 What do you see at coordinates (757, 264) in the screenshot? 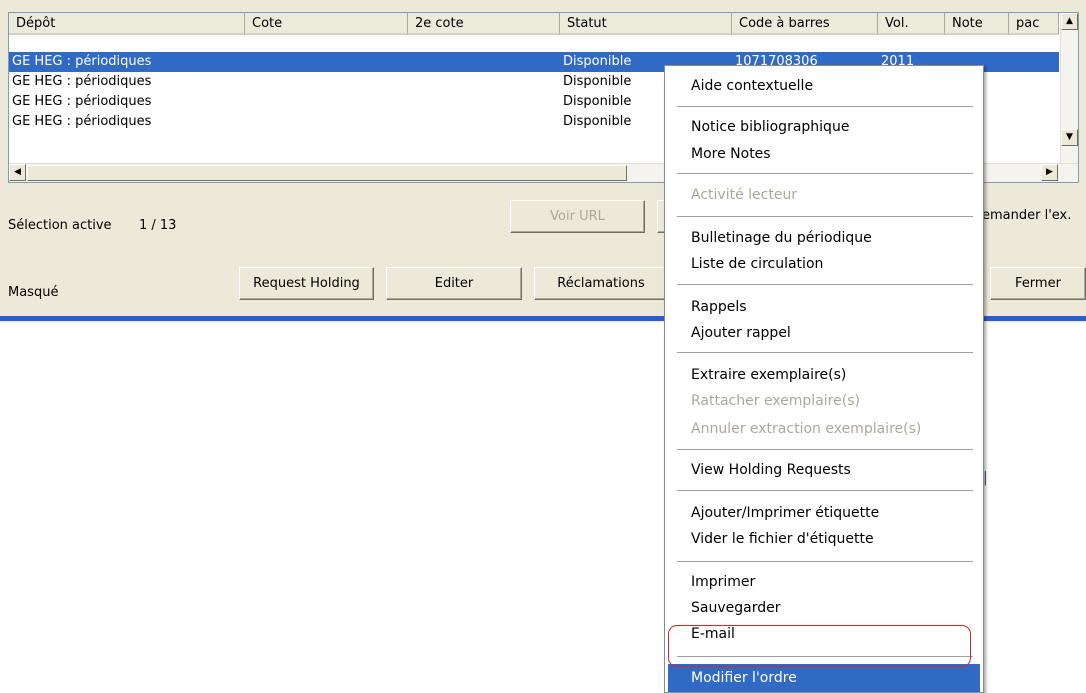
I see `menu-item-liste-circulation: Liste de circulation` at bounding box center [757, 264].